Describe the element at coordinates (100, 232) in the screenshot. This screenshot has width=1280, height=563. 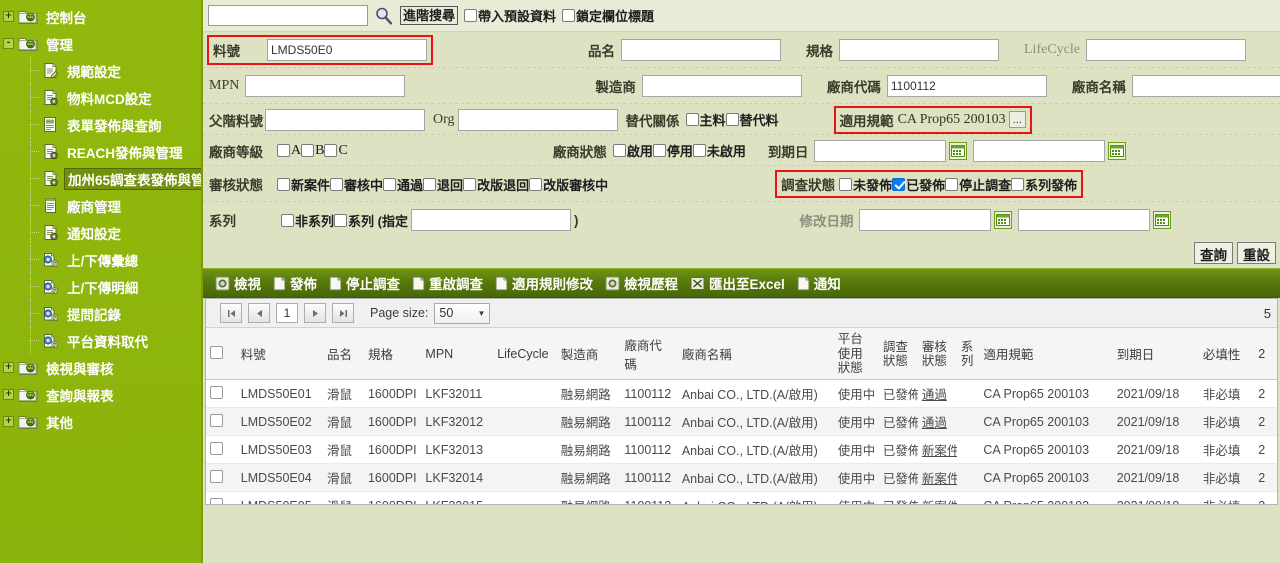
I see `sidebar-item-8: 通知設定` at that location.